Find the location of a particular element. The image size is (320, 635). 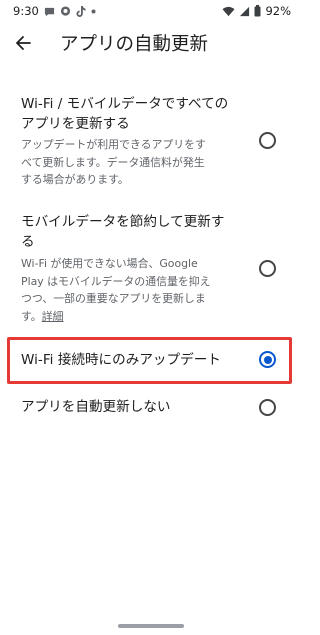

option-title: Wi-Fi 接続時にのみアップデート is located at coordinates (121, 360).